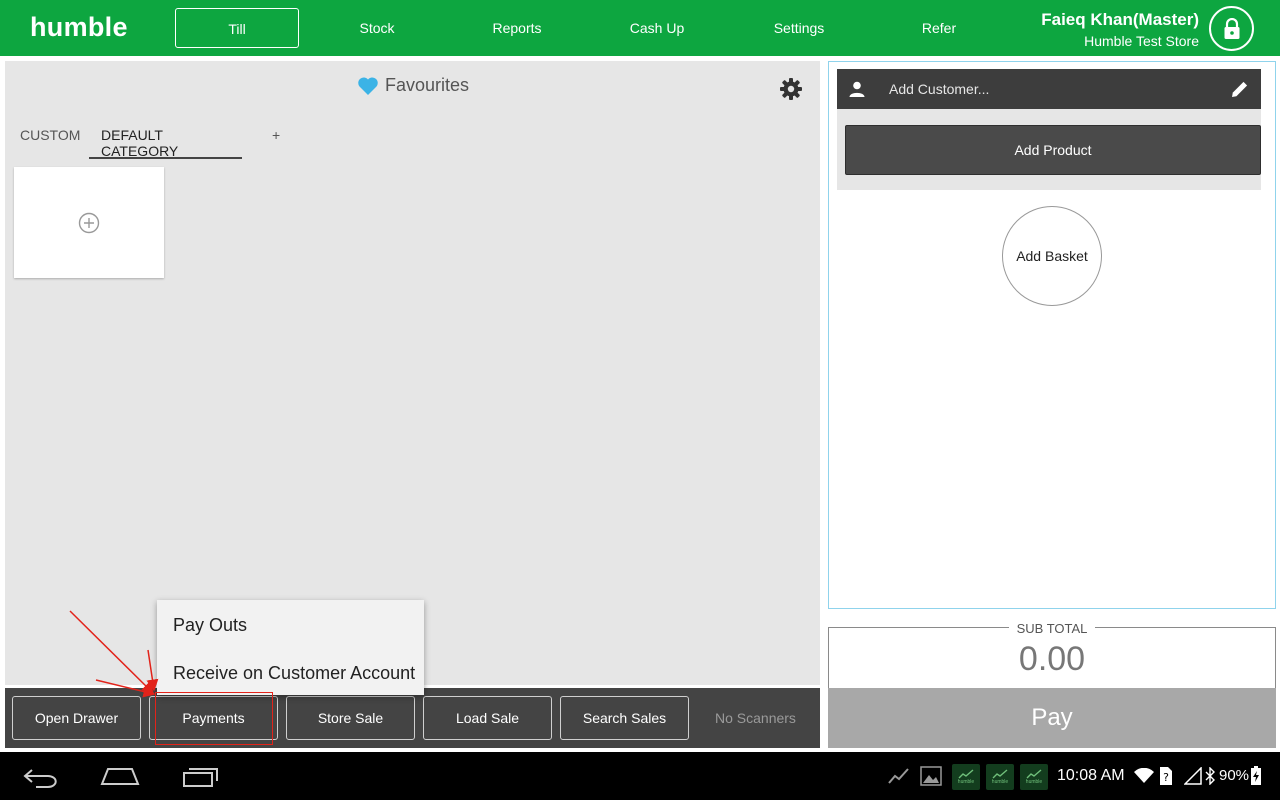 The width and height of the screenshot is (1280, 800). Describe the element at coordinates (1052, 256) in the screenshot. I see `add-basket-button: Add Basket` at that location.